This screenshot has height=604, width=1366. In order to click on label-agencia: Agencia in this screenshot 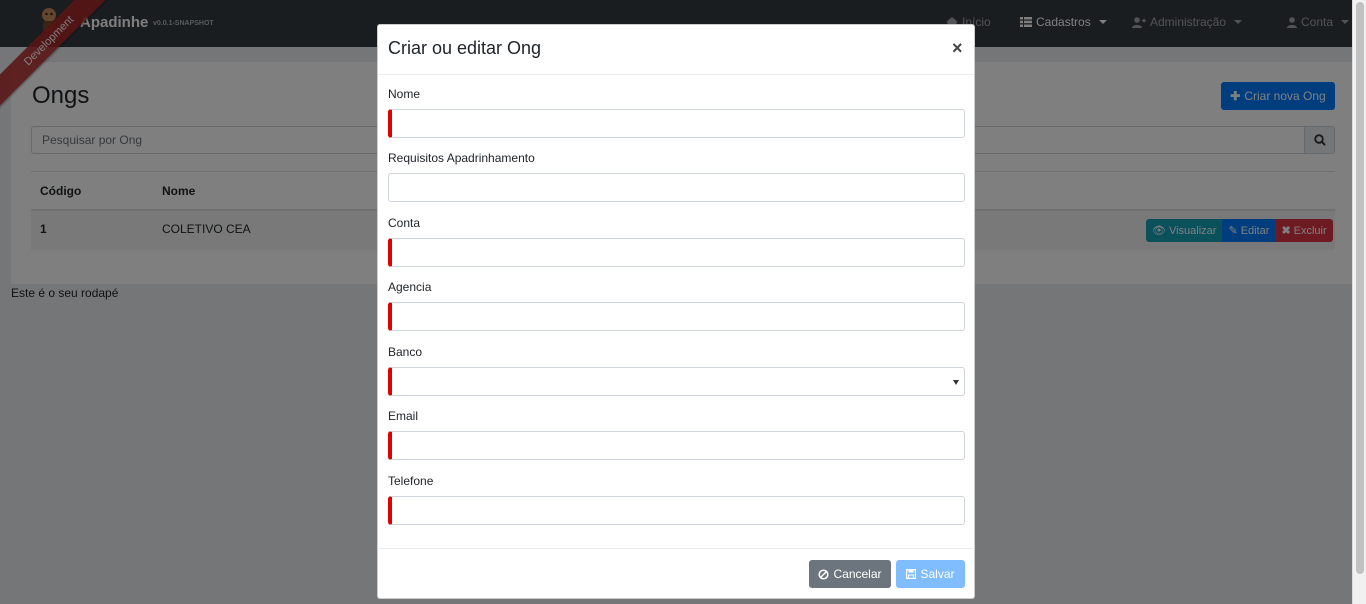, I will do `click(410, 287)`.